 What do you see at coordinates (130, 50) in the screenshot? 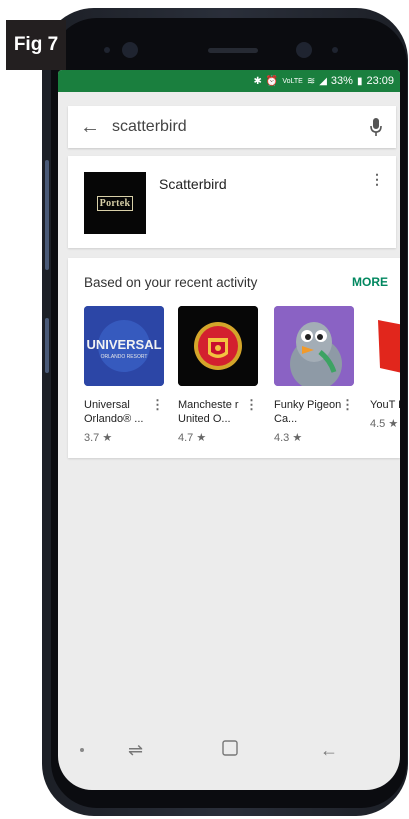
I see `front-camera` at bounding box center [130, 50].